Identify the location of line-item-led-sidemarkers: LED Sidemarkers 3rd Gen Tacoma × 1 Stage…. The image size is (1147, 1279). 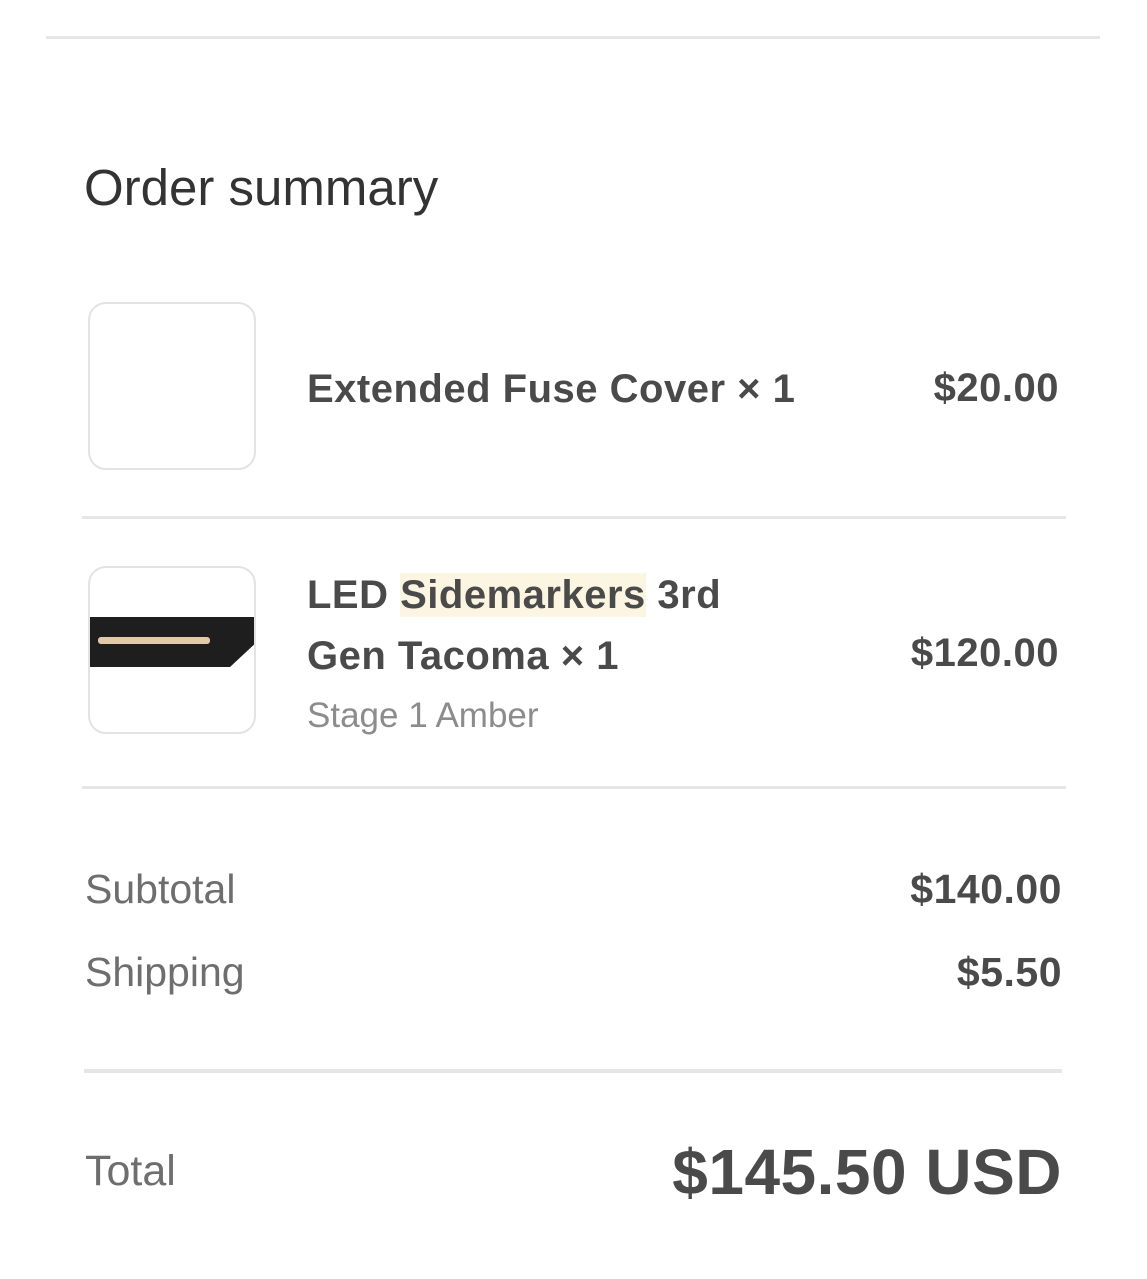
(574, 652).